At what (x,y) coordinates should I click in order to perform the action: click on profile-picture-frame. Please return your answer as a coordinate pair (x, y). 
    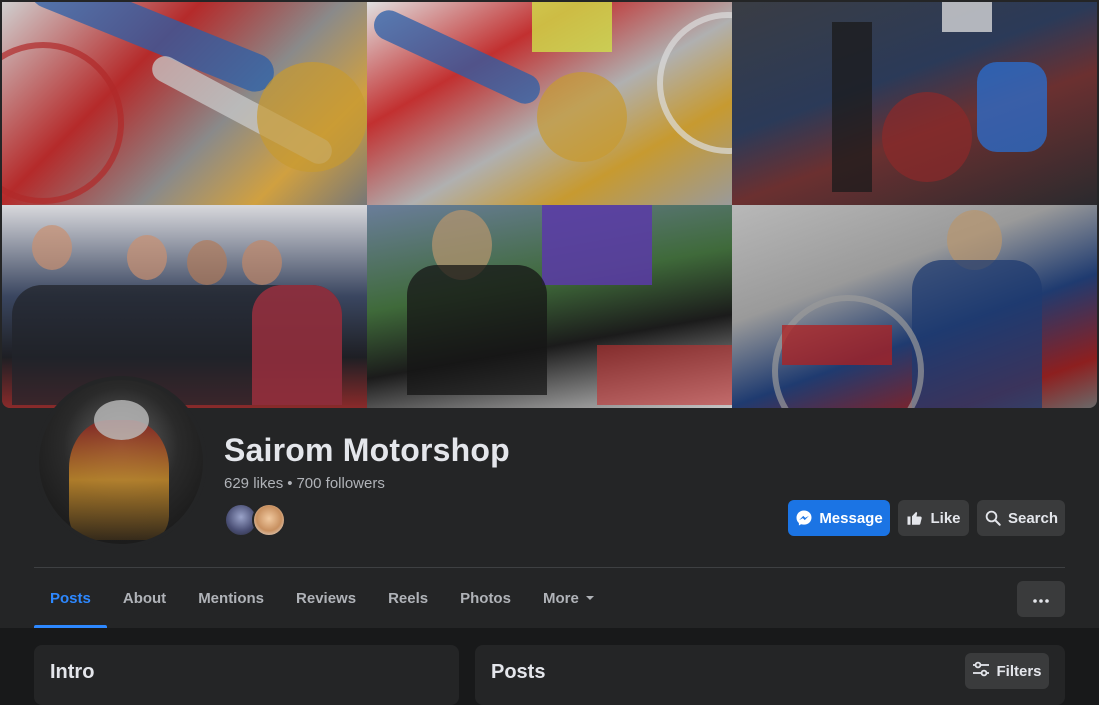
    Looking at the image, I should click on (121, 462).